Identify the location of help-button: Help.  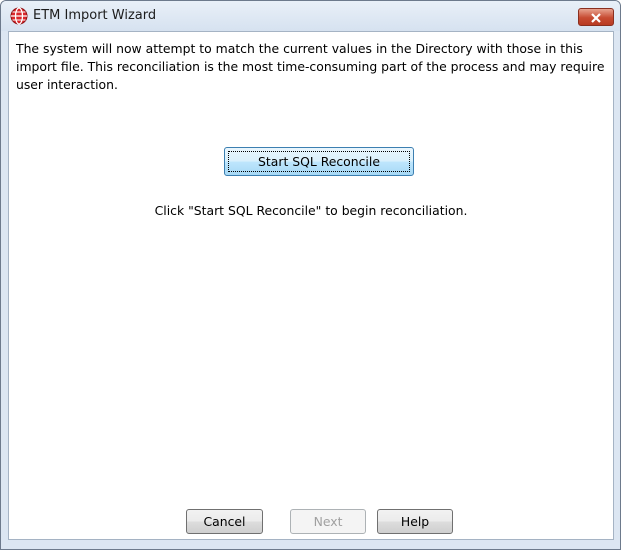
(415, 521).